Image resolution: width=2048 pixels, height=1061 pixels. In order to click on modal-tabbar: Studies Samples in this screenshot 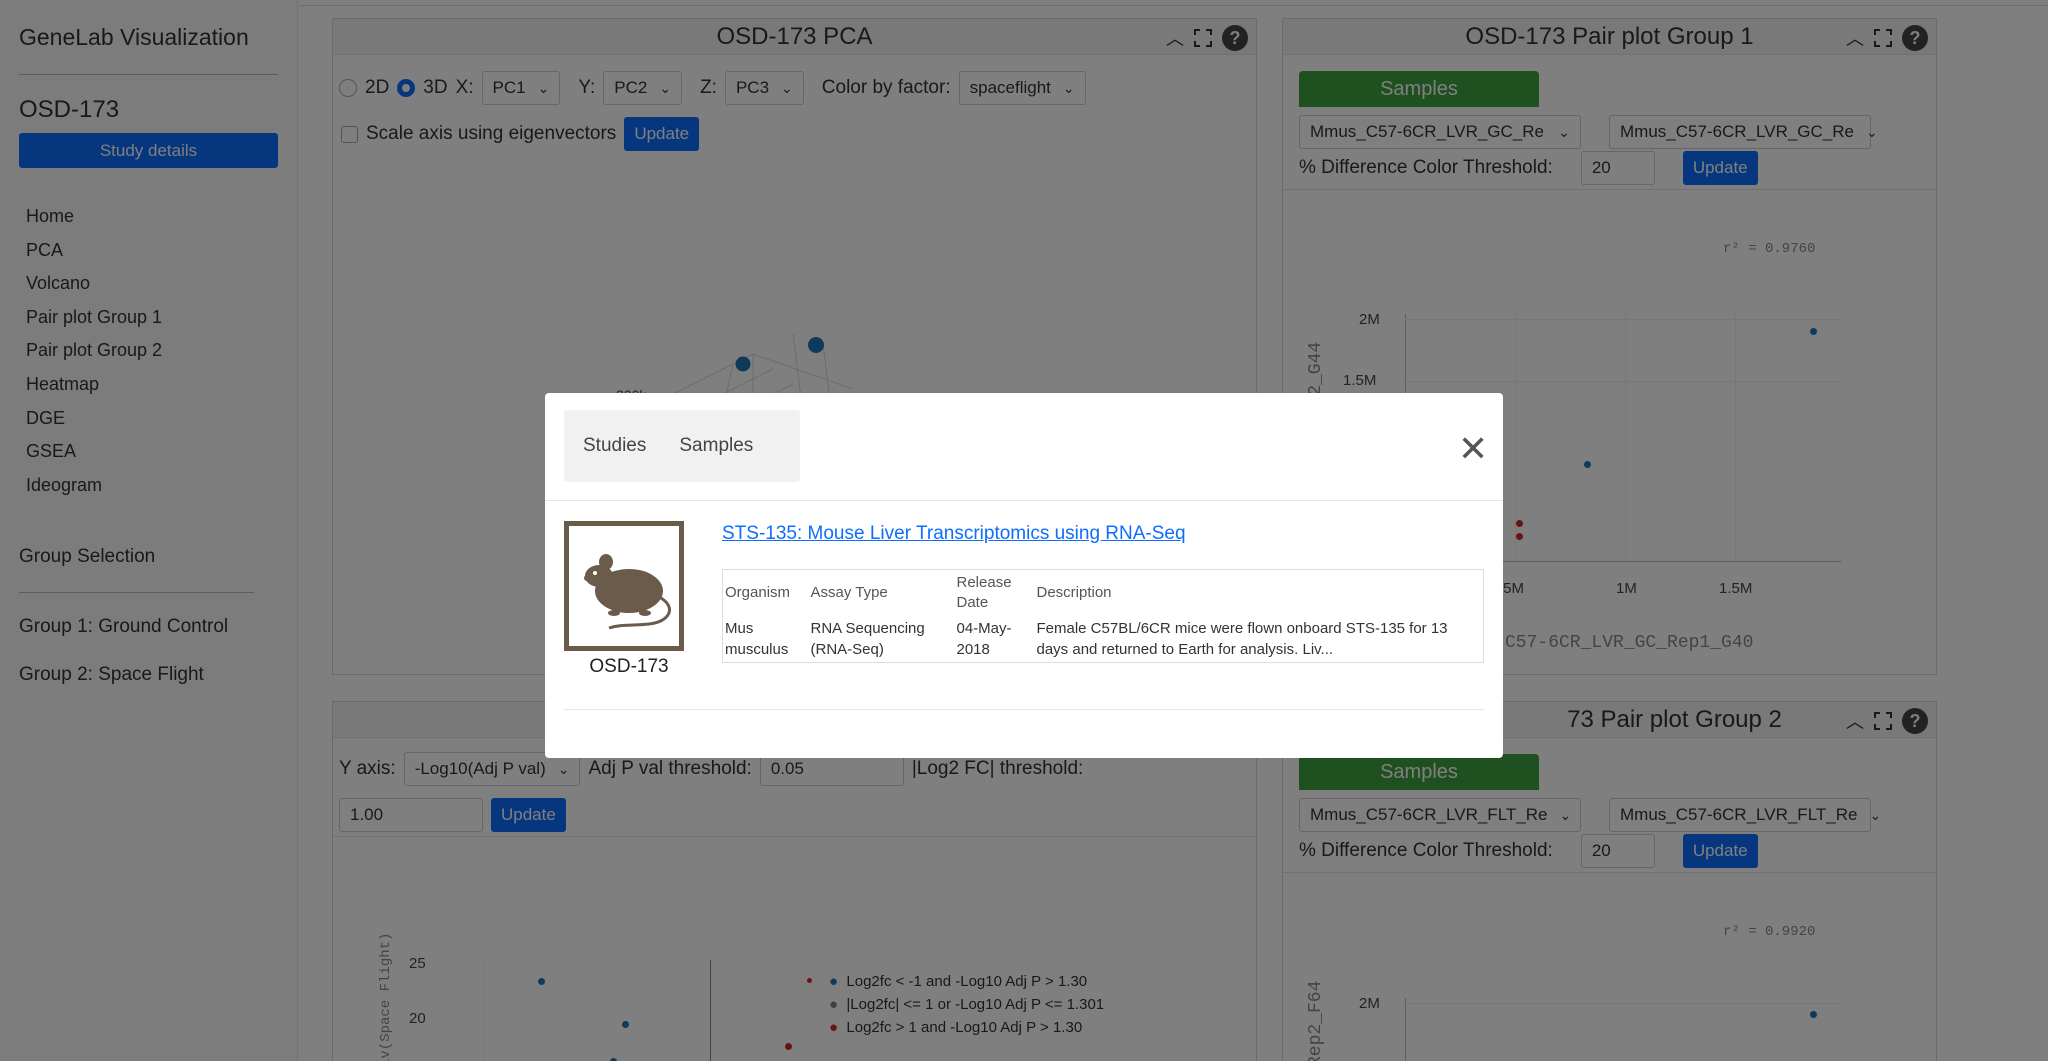, I will do `click(682, 446)`.